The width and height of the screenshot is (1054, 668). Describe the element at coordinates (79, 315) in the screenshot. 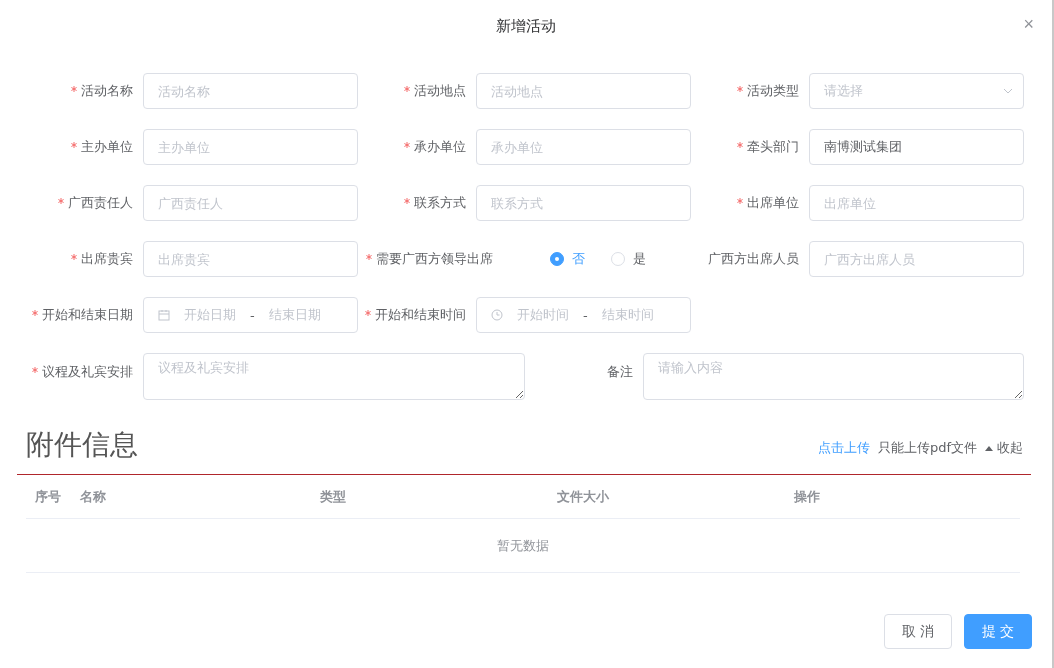

I see `field-label: 开始和结束日期` at that location.